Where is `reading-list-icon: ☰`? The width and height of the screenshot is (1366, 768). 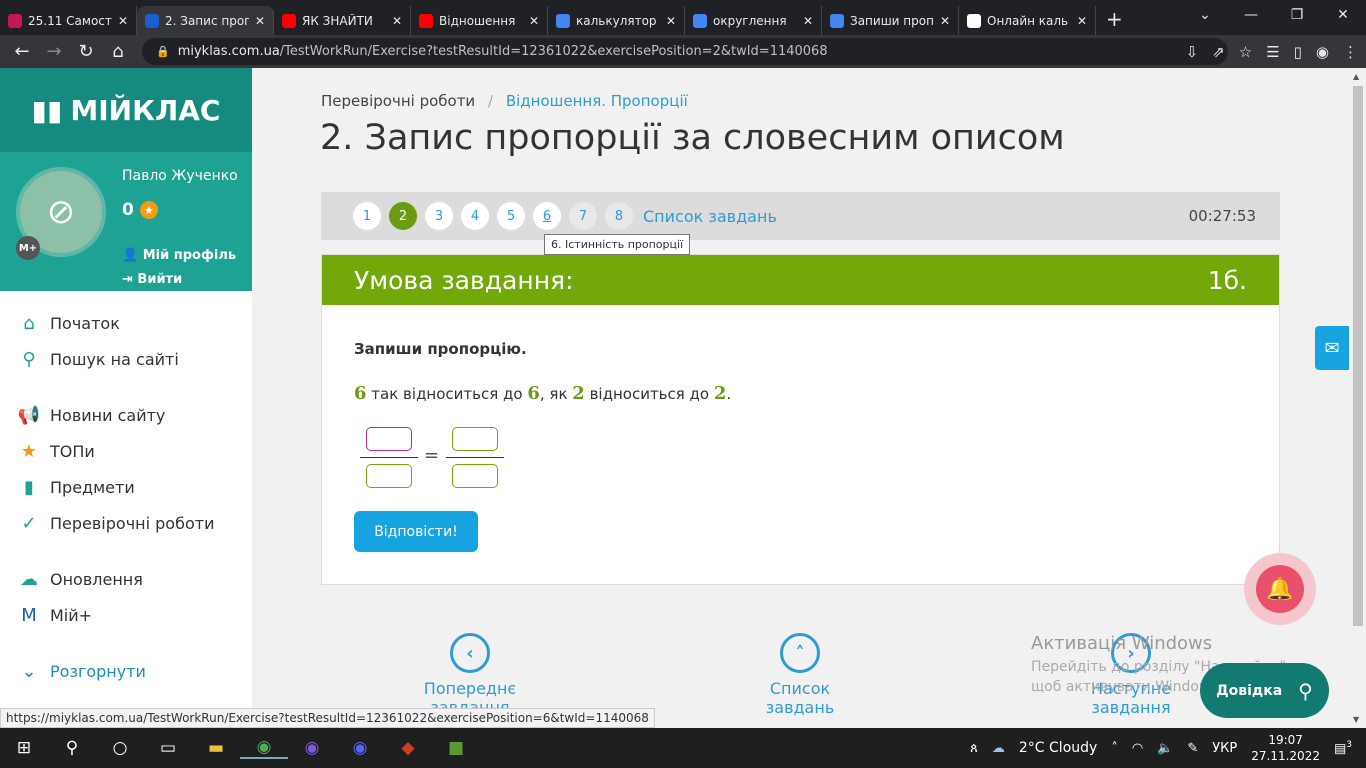 reading-list-icon: ☰ is located at coordinates (1272, 52).